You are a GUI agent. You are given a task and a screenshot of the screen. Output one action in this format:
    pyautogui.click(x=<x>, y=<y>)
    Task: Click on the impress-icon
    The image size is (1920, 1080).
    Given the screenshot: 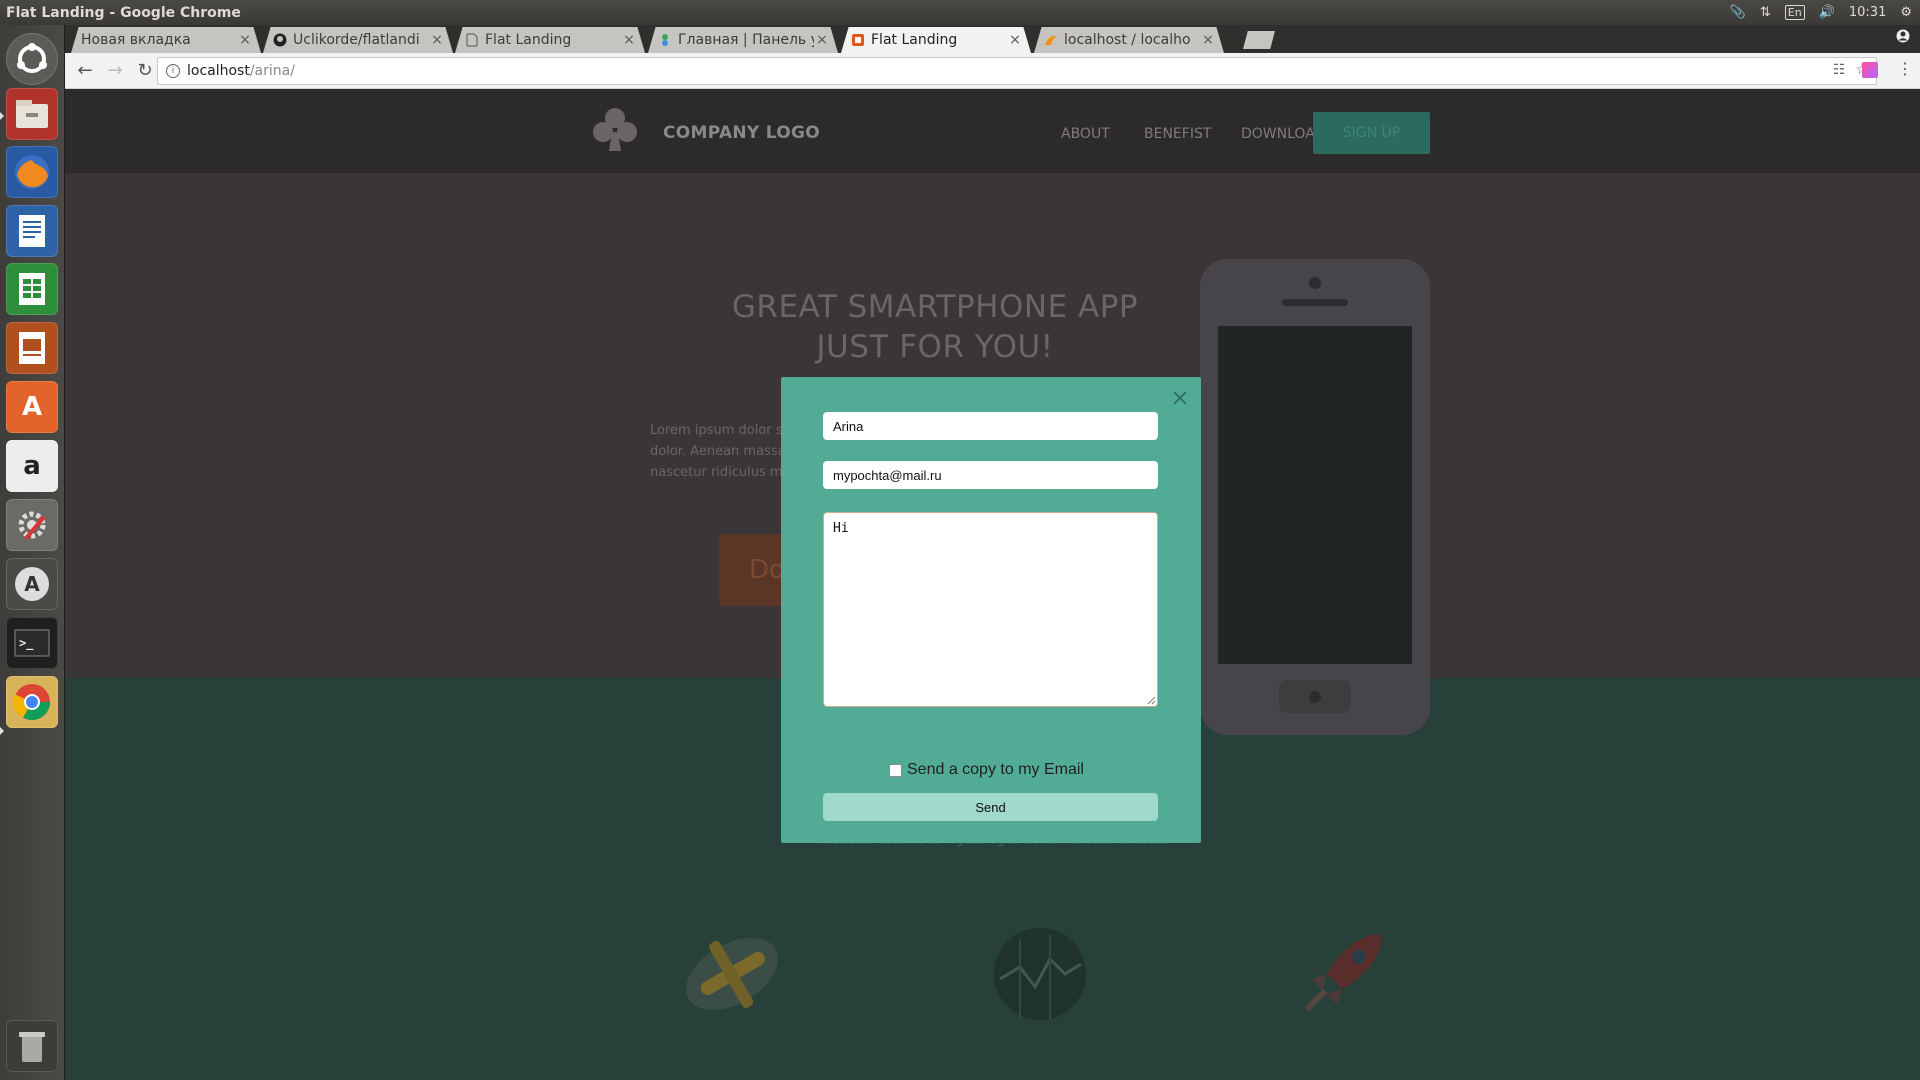 What is the action you would take?
    pyautogui.click(x=32, y=348)
    